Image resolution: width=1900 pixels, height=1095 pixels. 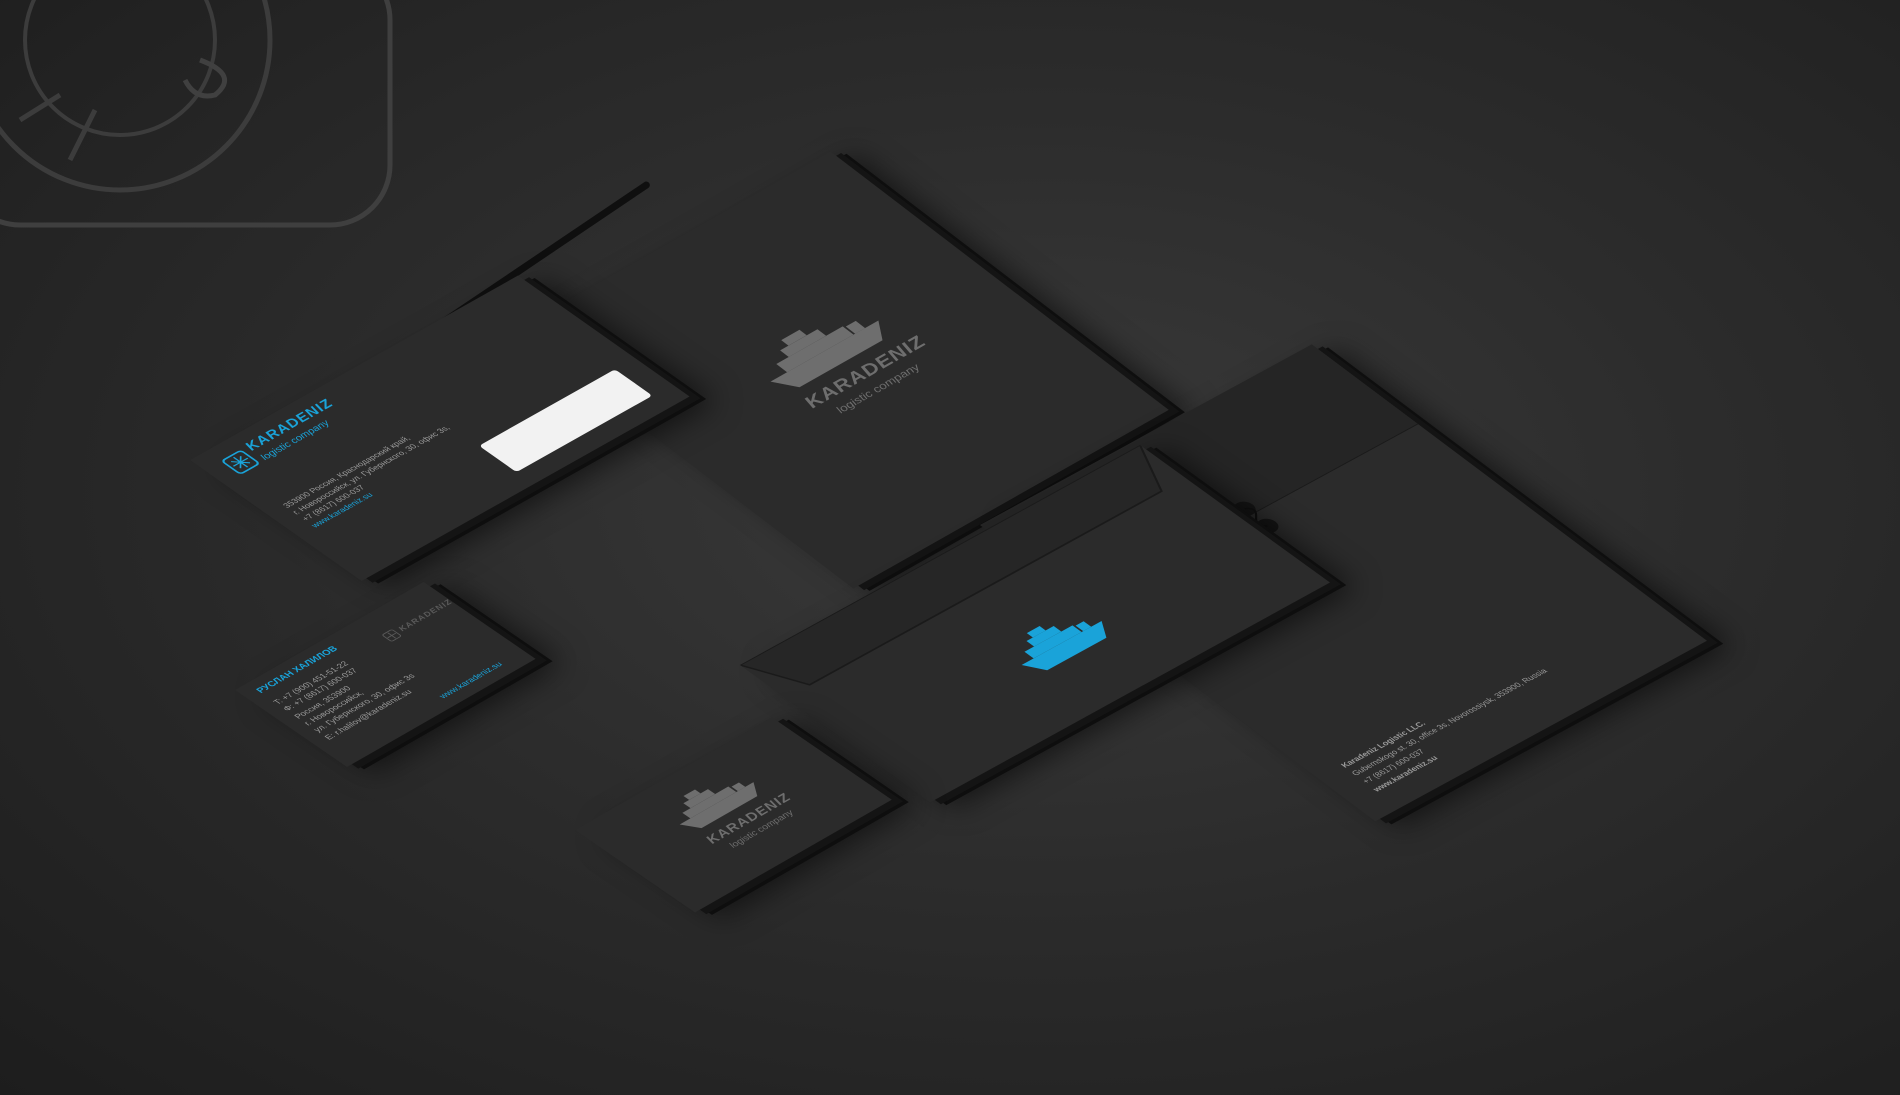 What do you see at coordinates (196, 114) in the screenshot?
I see `steering-wheel-watermark-icon` at bounding box center [196, 114].